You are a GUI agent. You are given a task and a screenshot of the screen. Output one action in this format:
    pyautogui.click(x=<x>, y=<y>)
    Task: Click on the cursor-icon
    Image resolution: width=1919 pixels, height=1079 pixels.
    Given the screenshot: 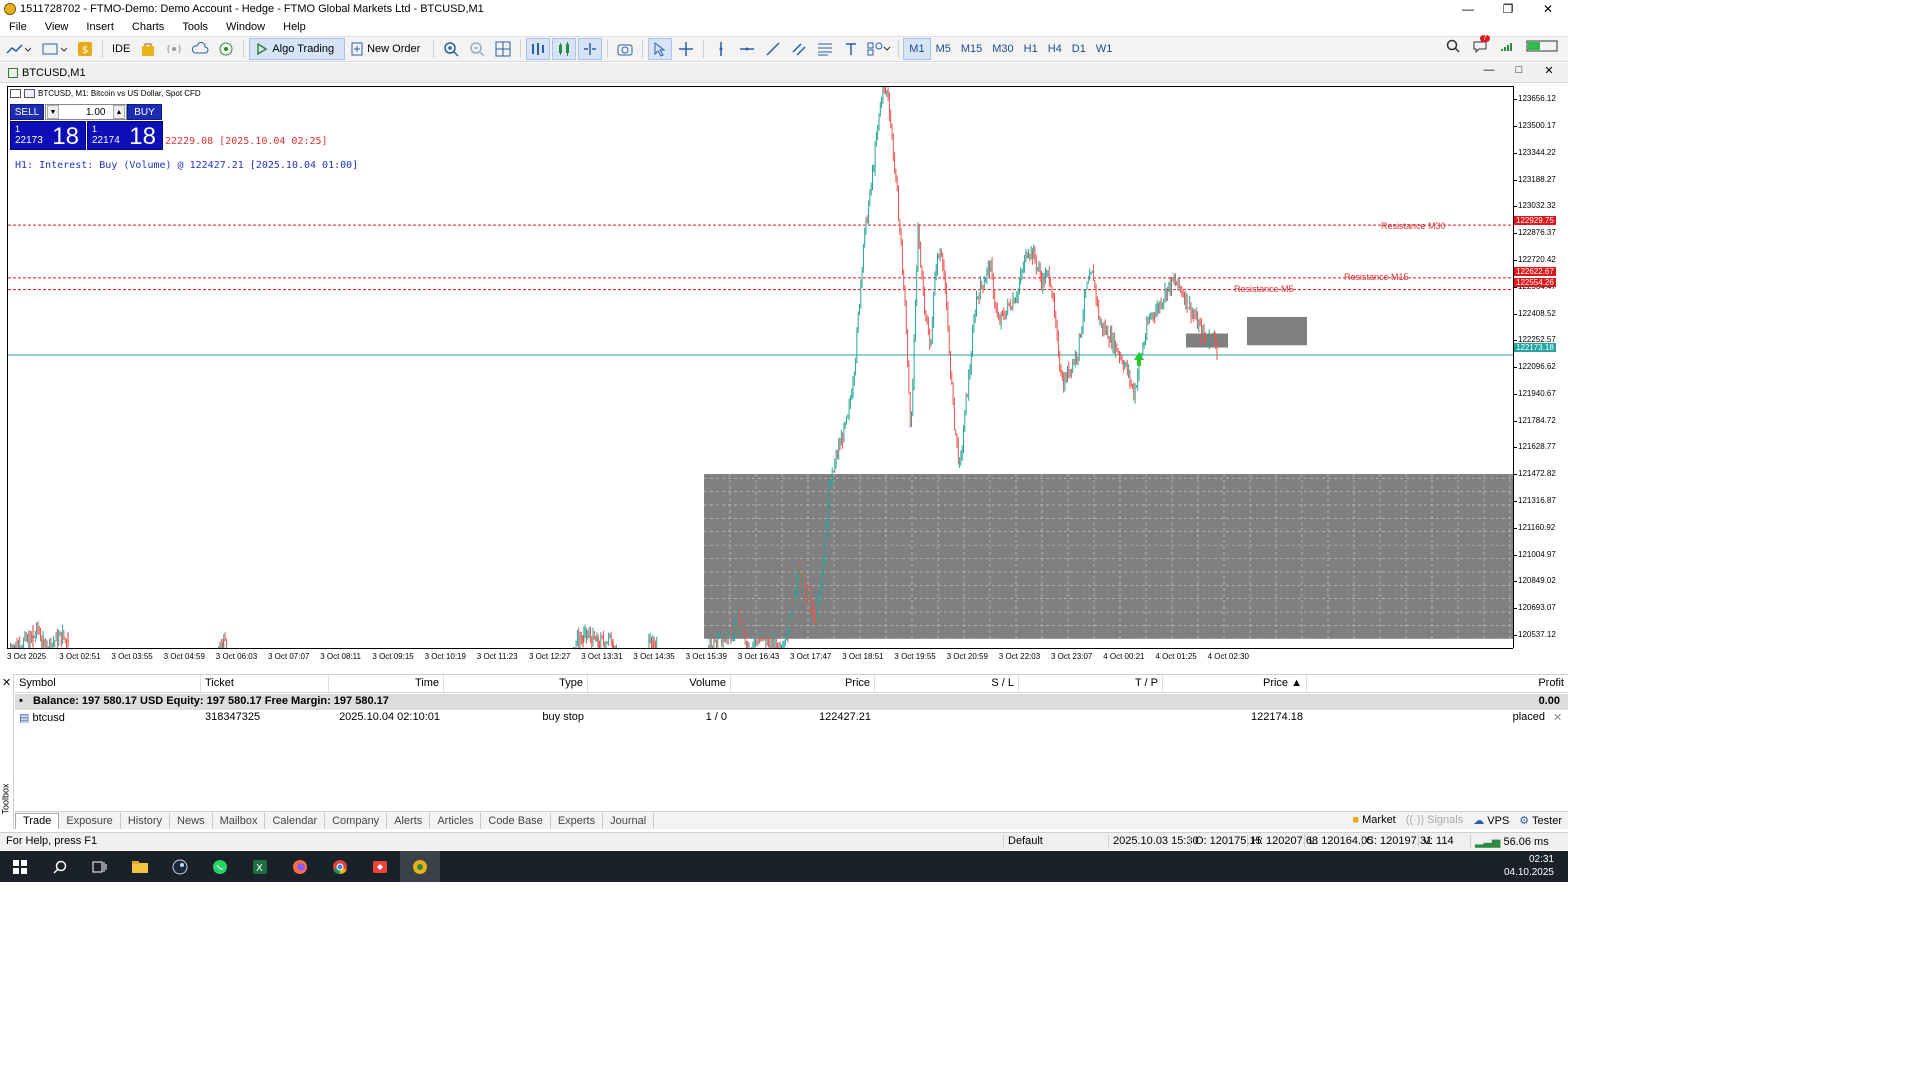 What is the action you would take?
    pyautogui.click(x=660, y=49)
    